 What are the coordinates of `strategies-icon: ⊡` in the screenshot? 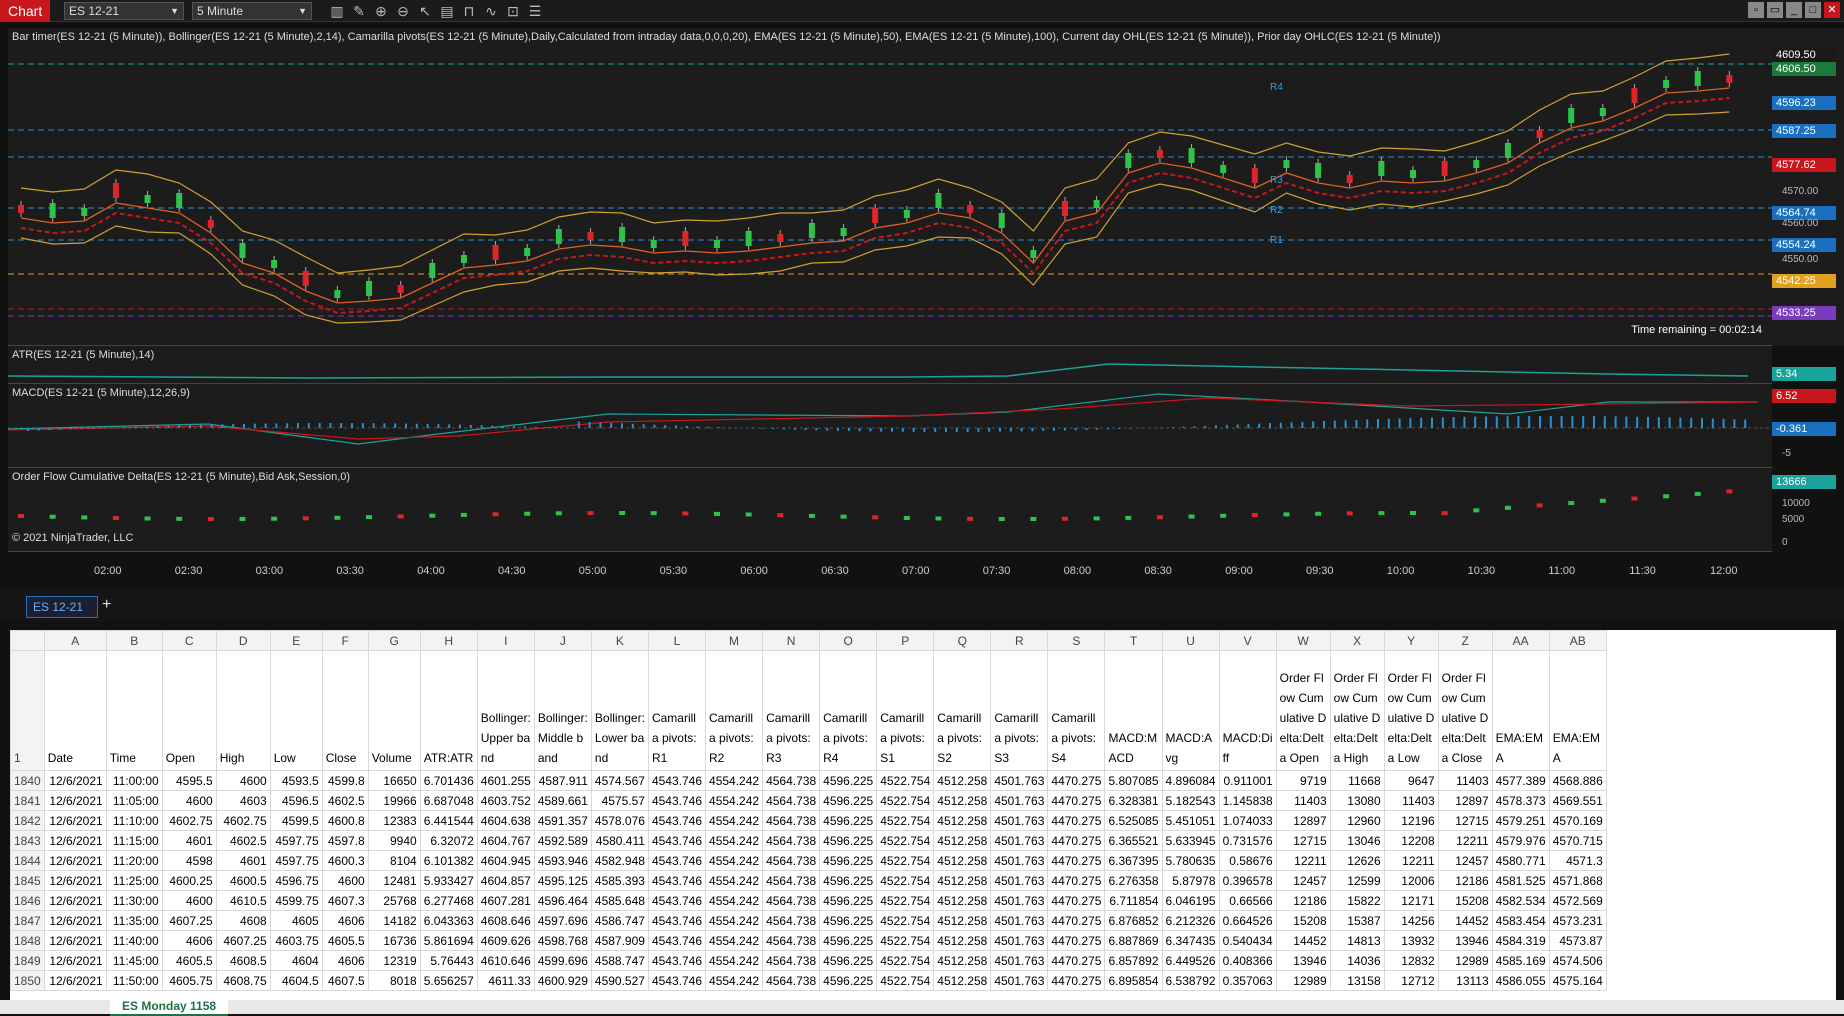 It's located at (513, 11).